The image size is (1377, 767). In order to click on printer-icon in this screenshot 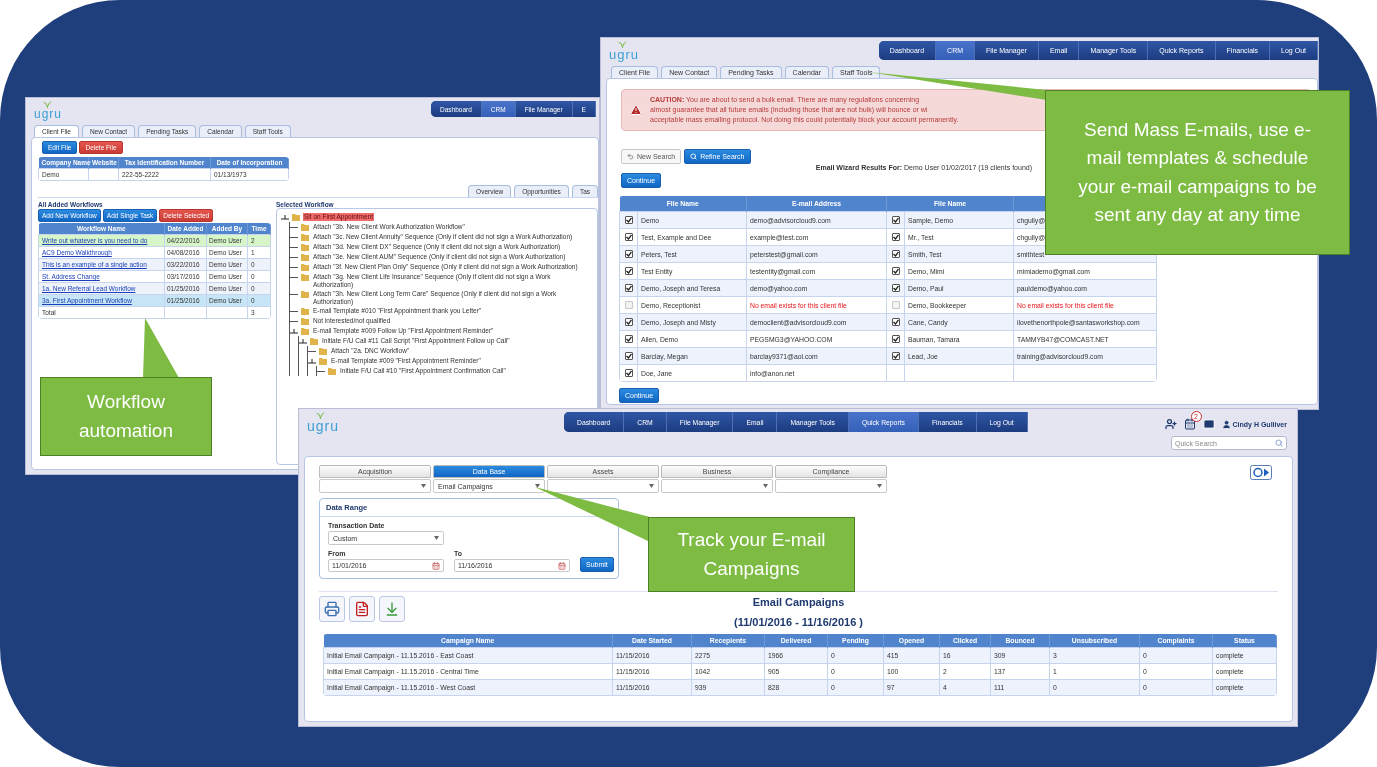, I will do `click(332, 609)`.